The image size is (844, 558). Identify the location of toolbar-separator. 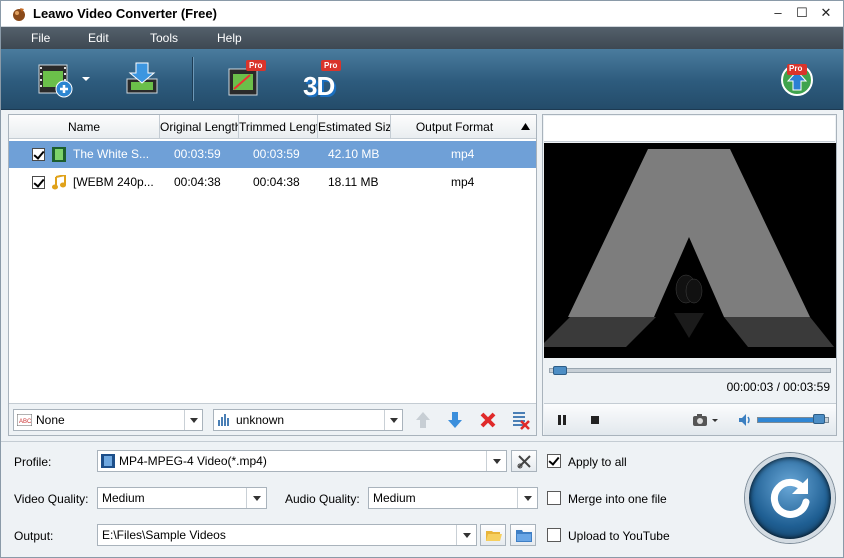
(192, 79).